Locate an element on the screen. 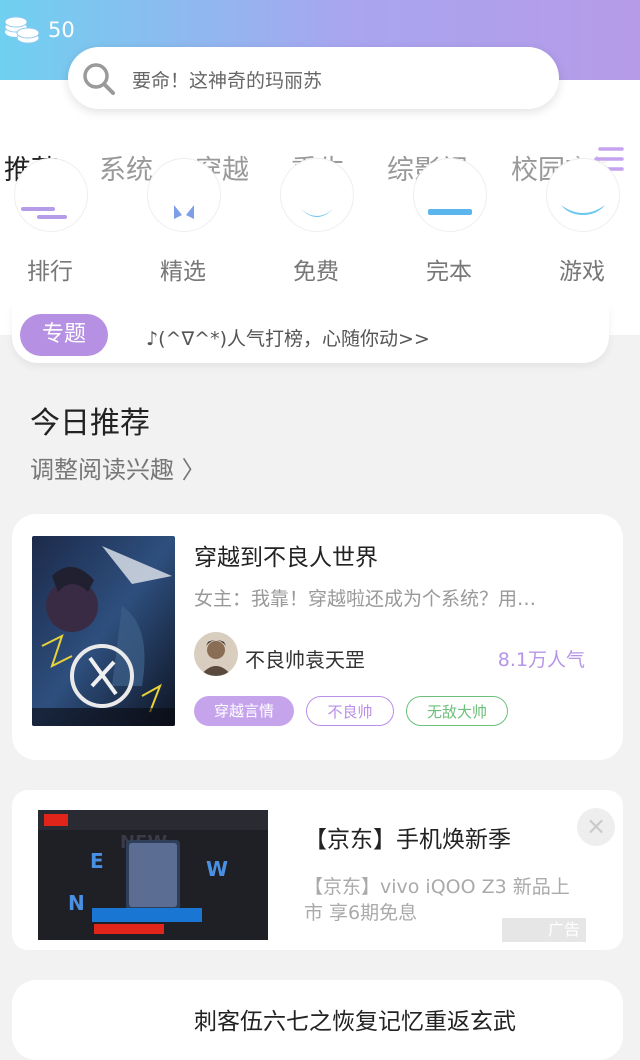  svg-text: E is located at coordinates (97, 861).